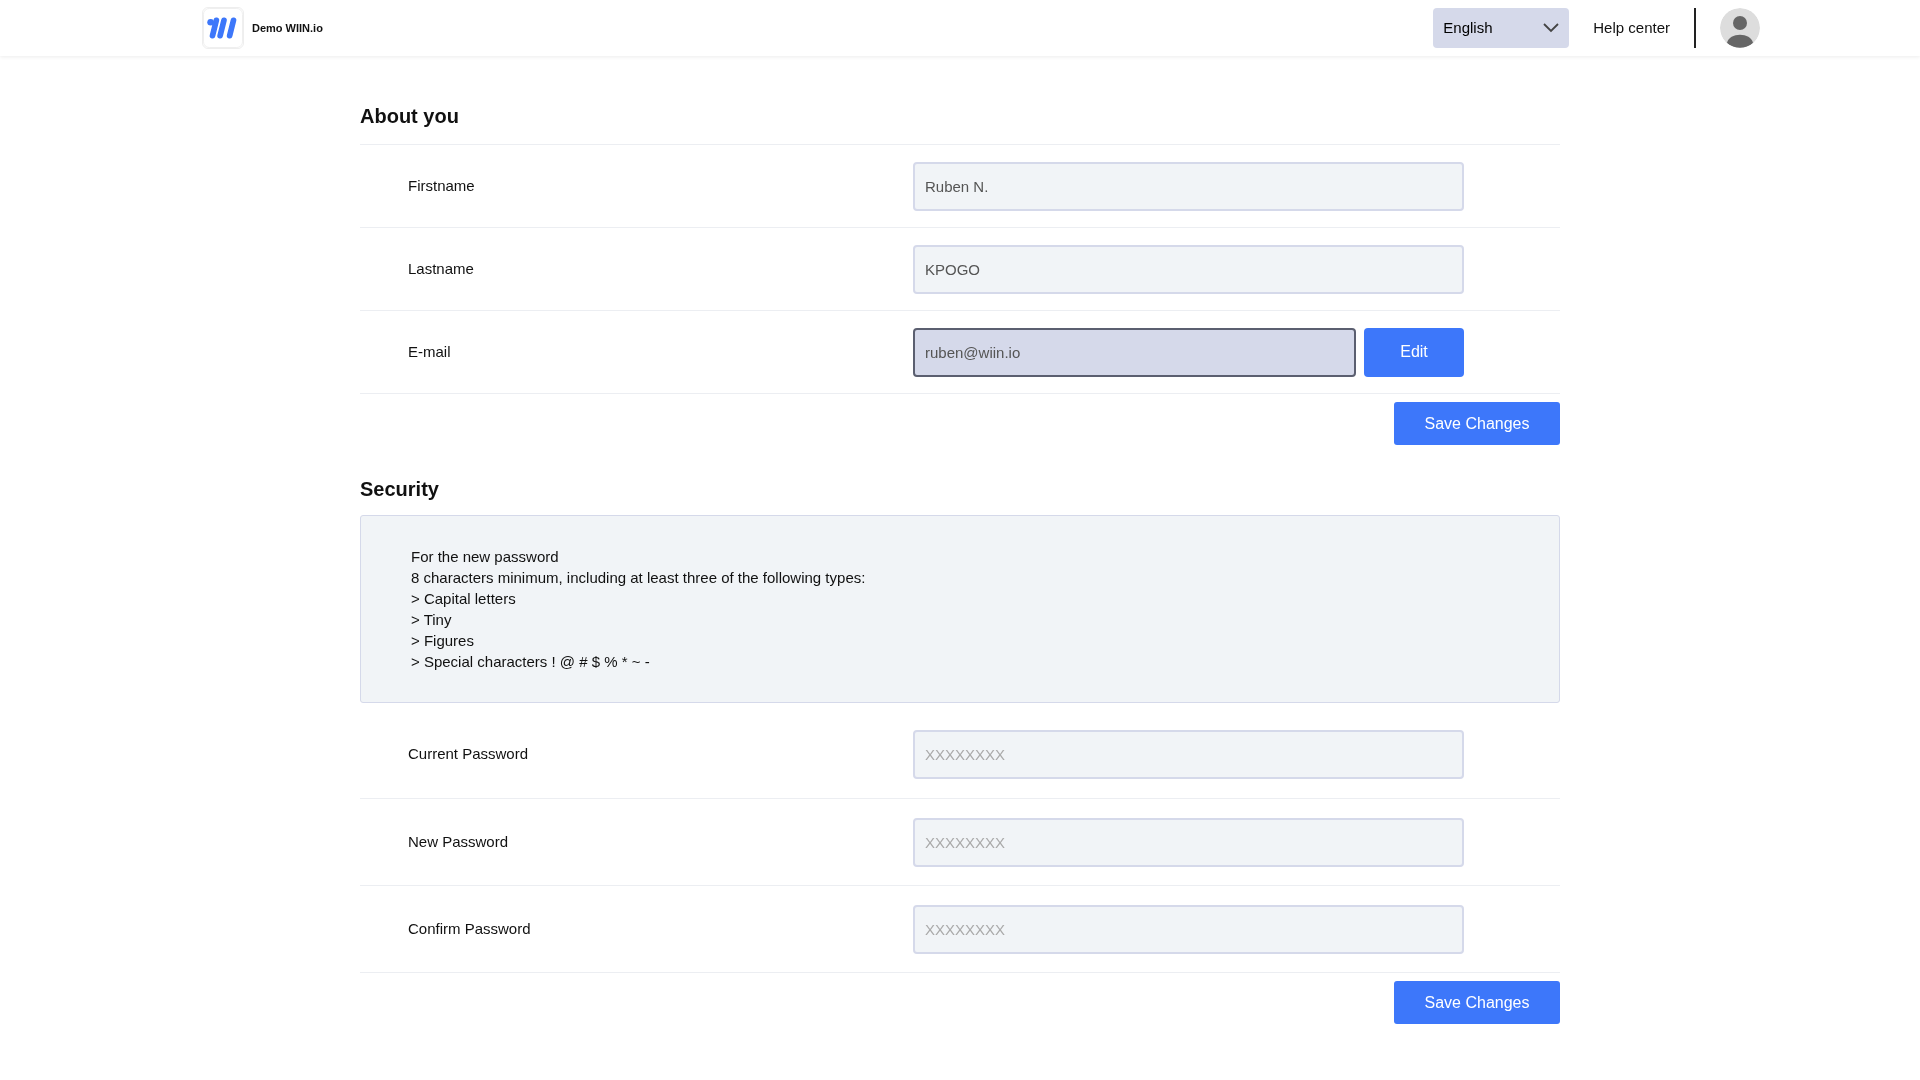 This screenshot has height=1080, width=1920. I want to click on input-field: Ruben N., so click(1188, 186).